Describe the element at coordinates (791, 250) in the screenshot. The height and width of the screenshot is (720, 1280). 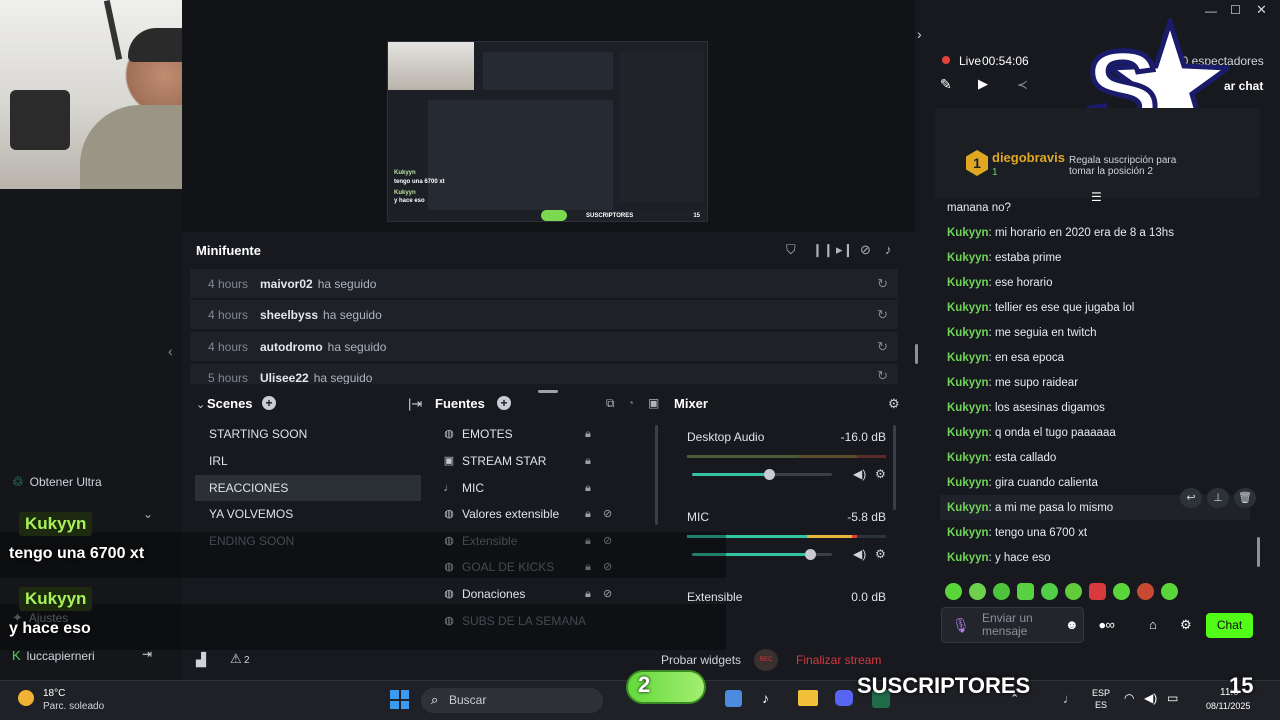
I see `filter-icon: ⛉` at that location.